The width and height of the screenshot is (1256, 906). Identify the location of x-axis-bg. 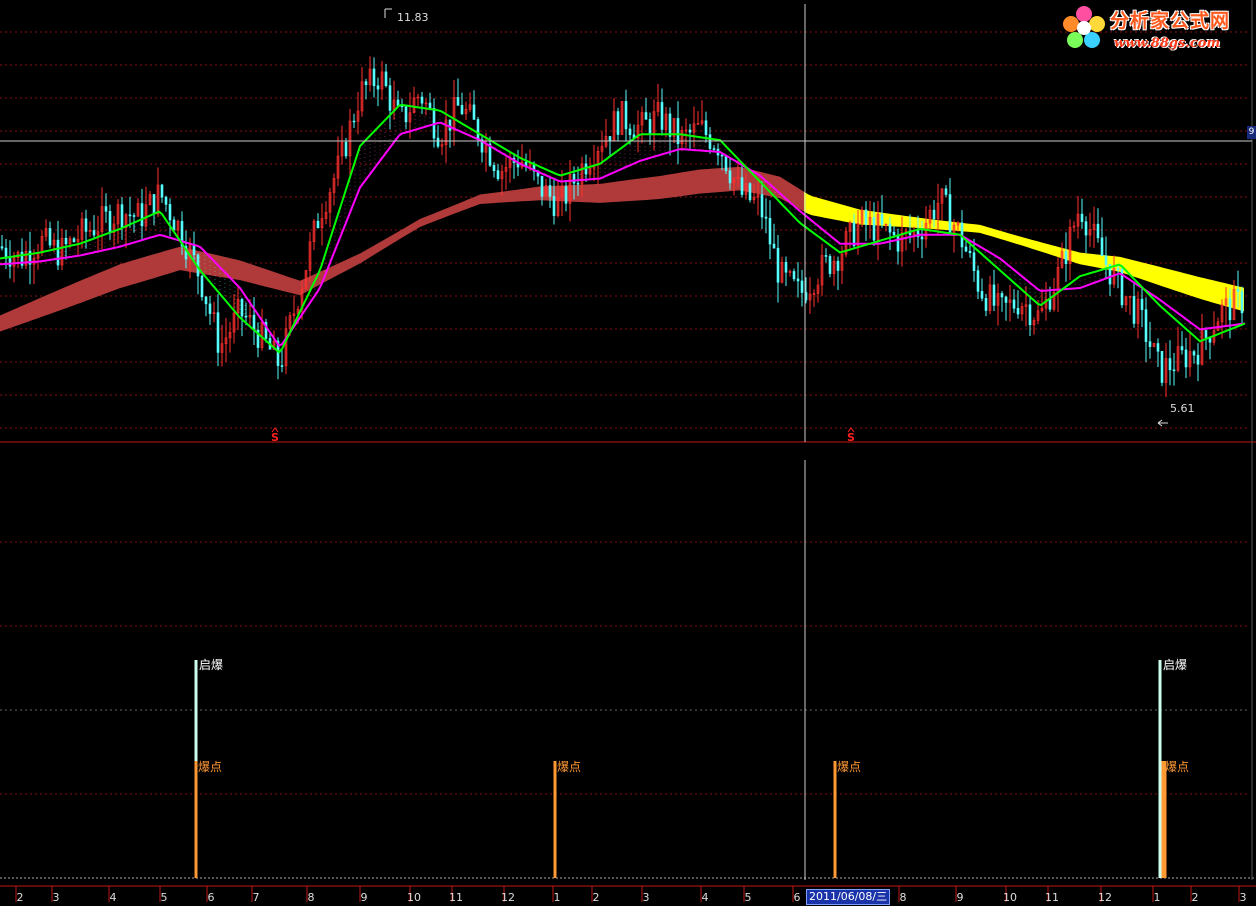
(628, 893).